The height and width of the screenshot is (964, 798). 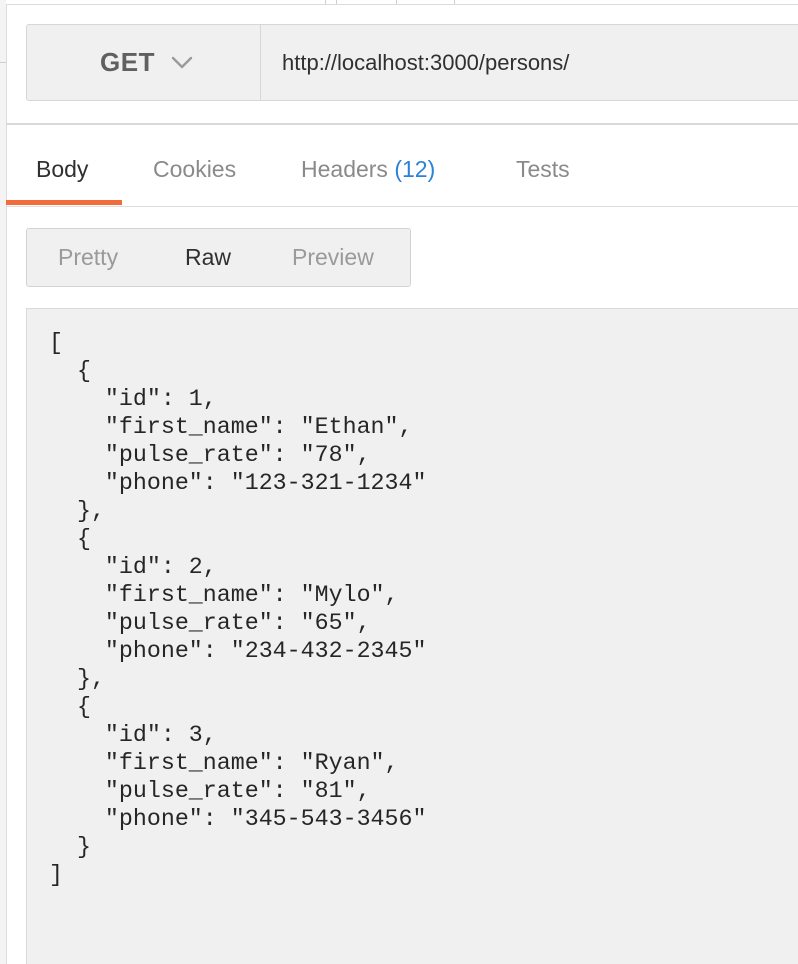 What do you see at coordinates (210, 455) in the screenshot?
I see `code-line: "pulse_rate": "78",` at bounding box center [210, 455].